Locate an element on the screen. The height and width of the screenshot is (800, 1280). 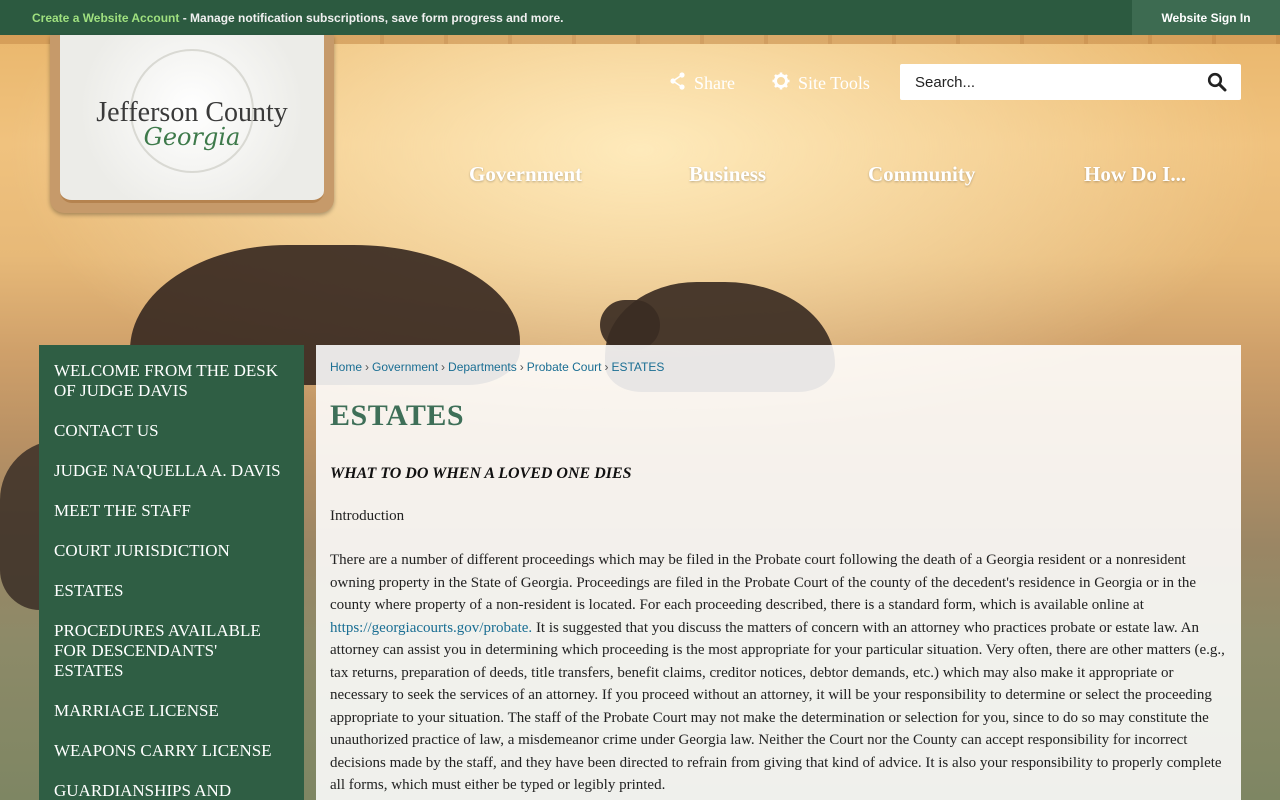
nav-business: Business is located at coordinates (727, 174).